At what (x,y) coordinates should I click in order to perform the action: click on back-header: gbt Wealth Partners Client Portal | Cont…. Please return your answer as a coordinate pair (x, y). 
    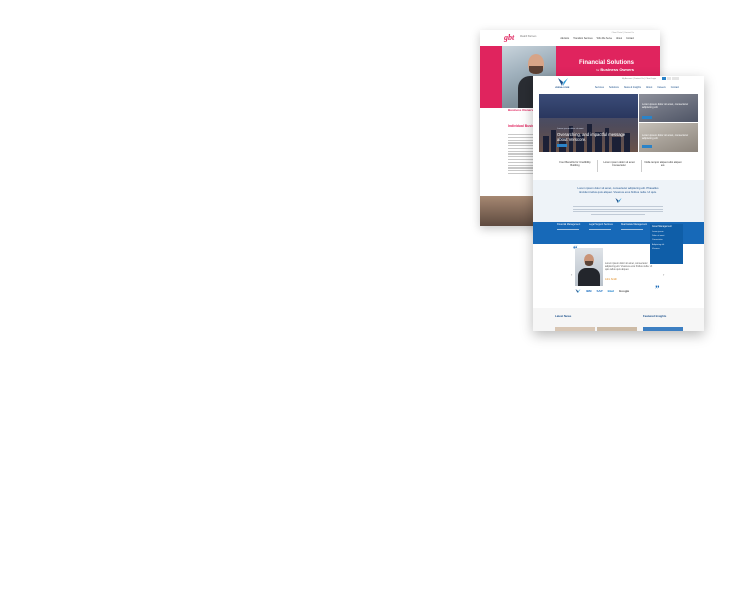
    Looking at the image, I should click on (570, 38).